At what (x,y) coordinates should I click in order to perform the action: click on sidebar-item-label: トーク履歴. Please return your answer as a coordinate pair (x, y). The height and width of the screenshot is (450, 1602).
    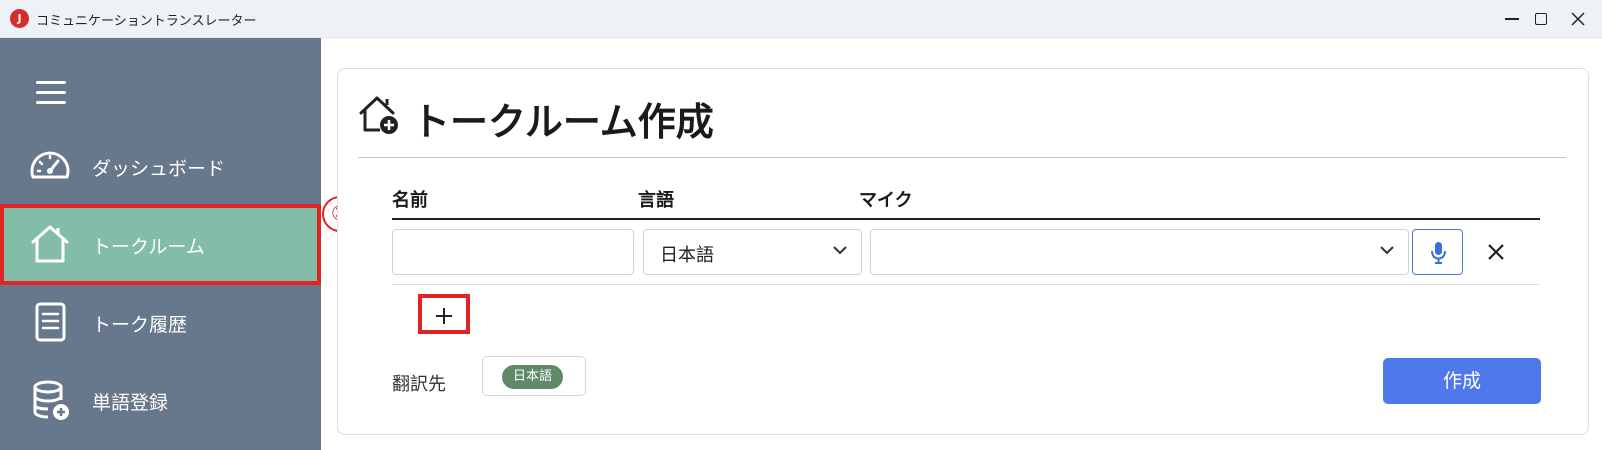
    Looking at the image, I should click on (140, 325).